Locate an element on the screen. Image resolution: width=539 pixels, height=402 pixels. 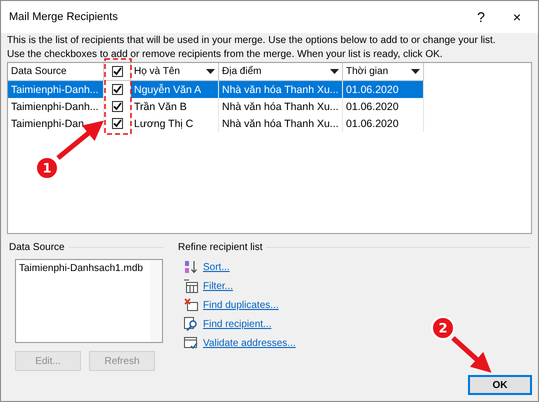
column-header: Data Source is located at coordinates (56, 72).